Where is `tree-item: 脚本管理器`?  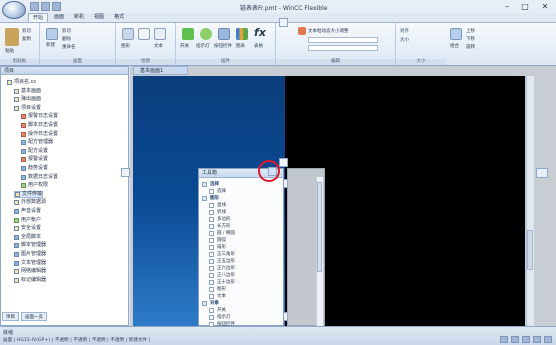
tree-item: 脚本管理器 is located at coordinates (30, 245).